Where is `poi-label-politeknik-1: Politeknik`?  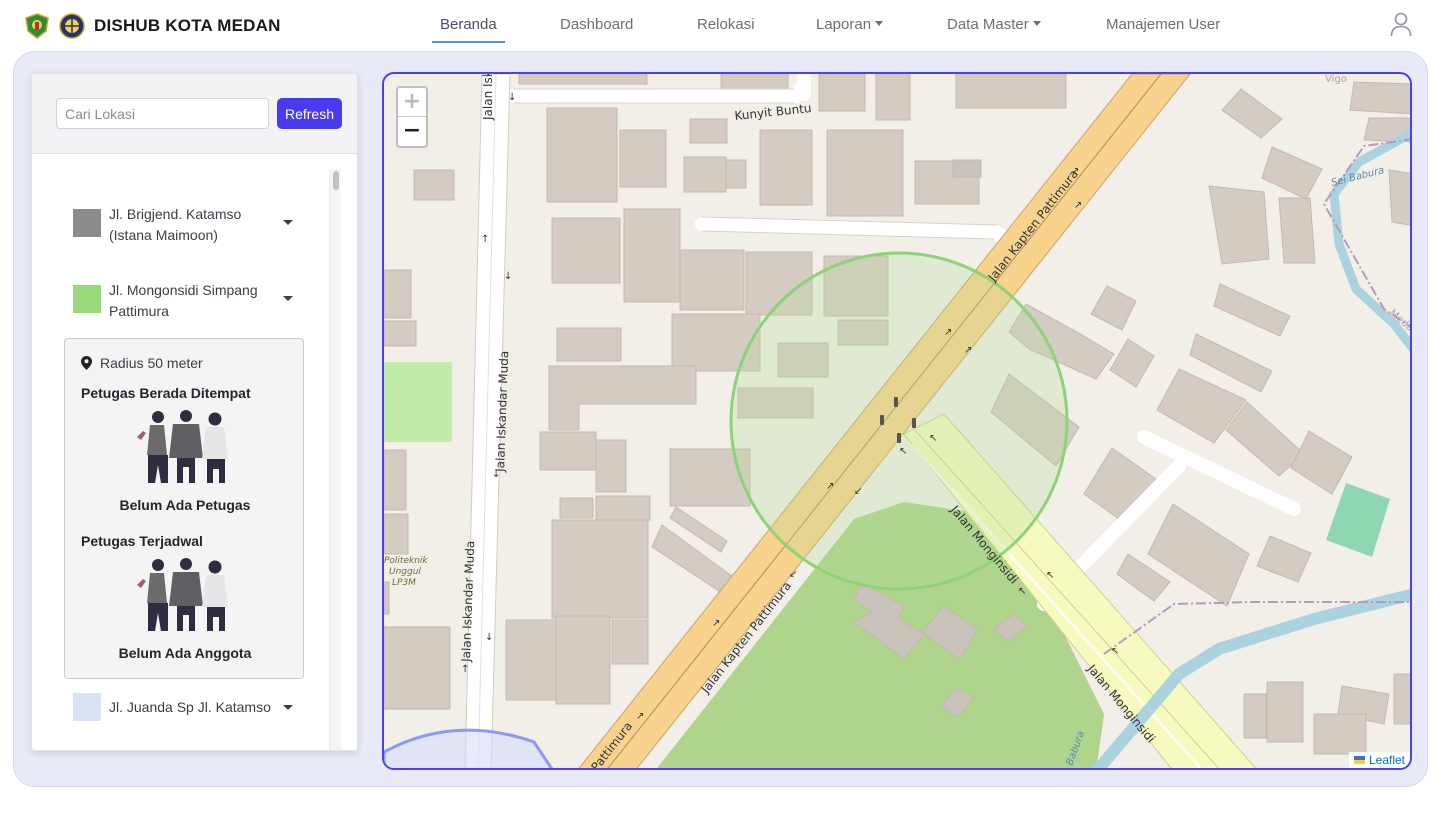 poi-label-politeknik-1: Politeknik is located at coordinates (406, 561).